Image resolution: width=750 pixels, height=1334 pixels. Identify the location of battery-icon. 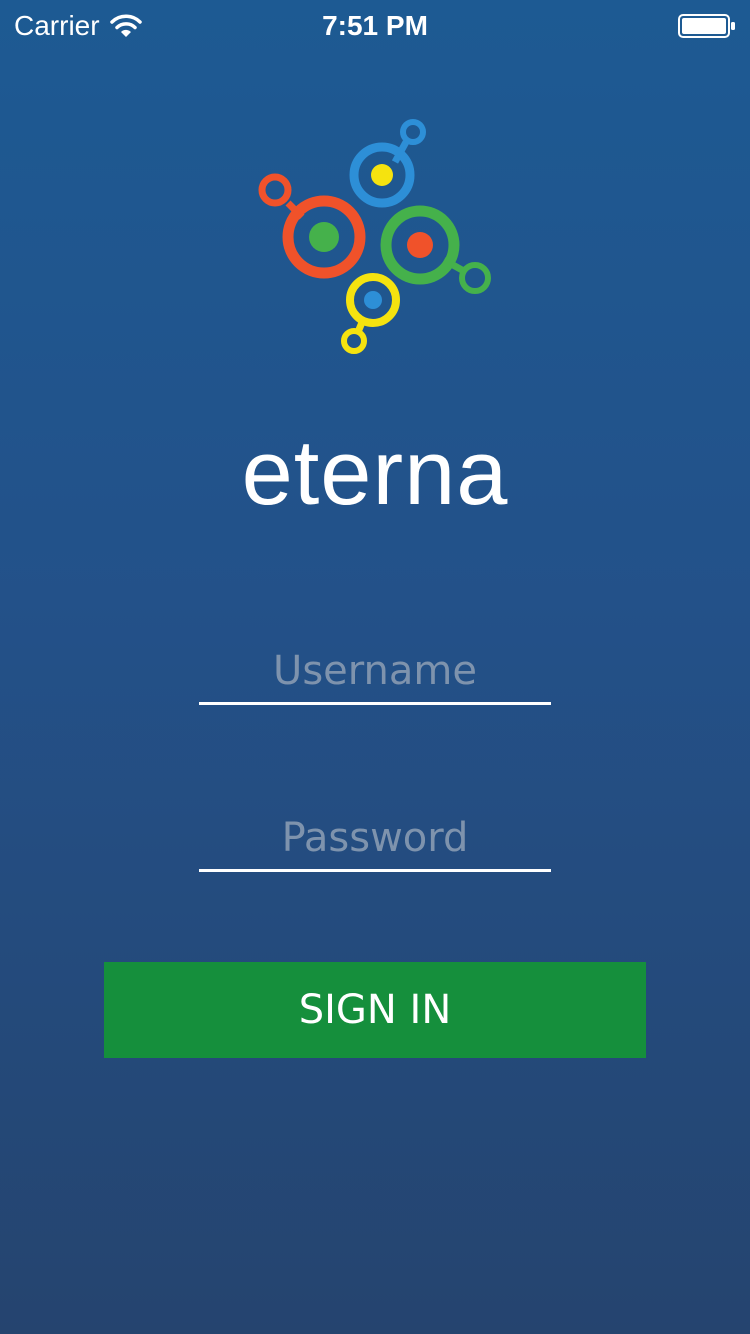
(706, 26).